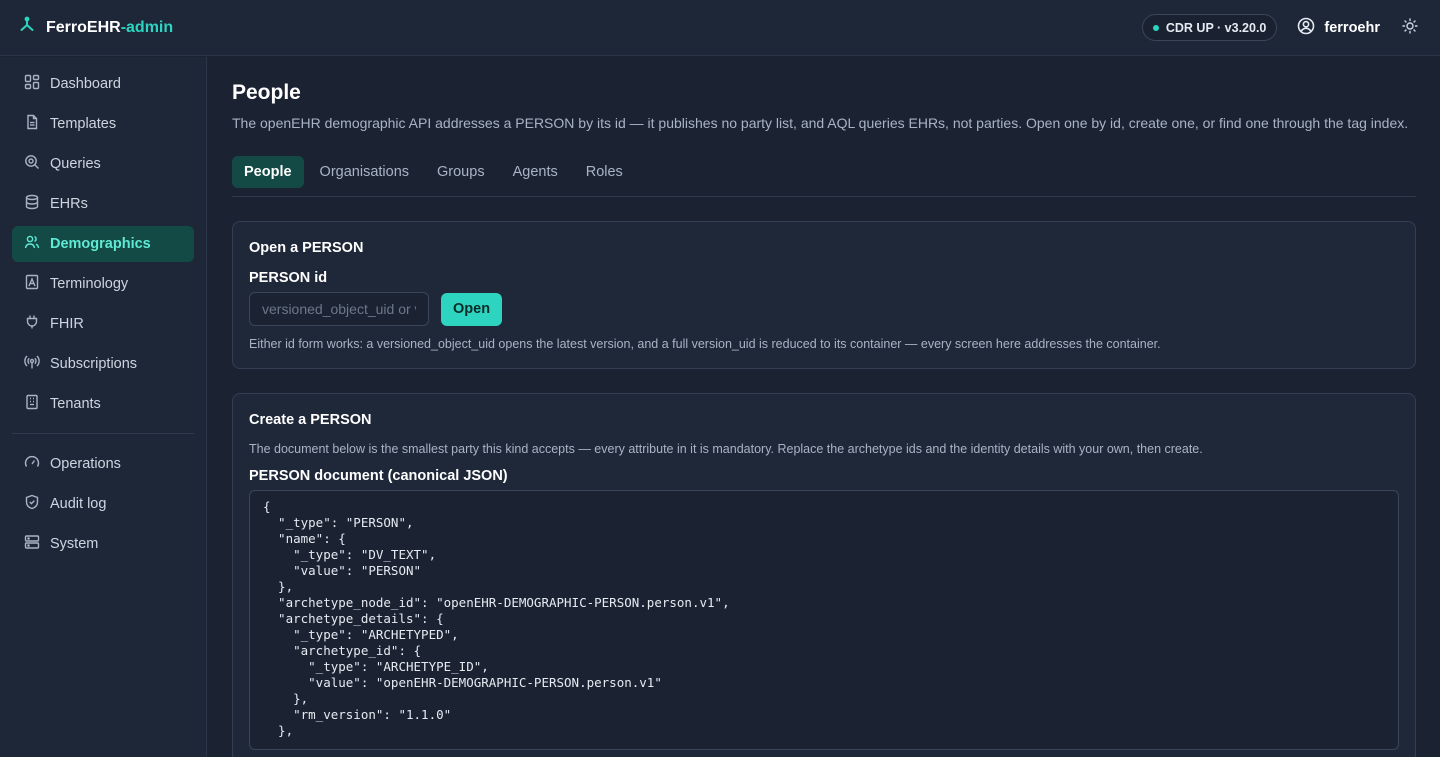 This screenshot has width=1440, height=757. What do you see at coordinates (147, 27) in the screenshot?
I see `app-name-suffix: -admin` at bounding box center [147, 27].